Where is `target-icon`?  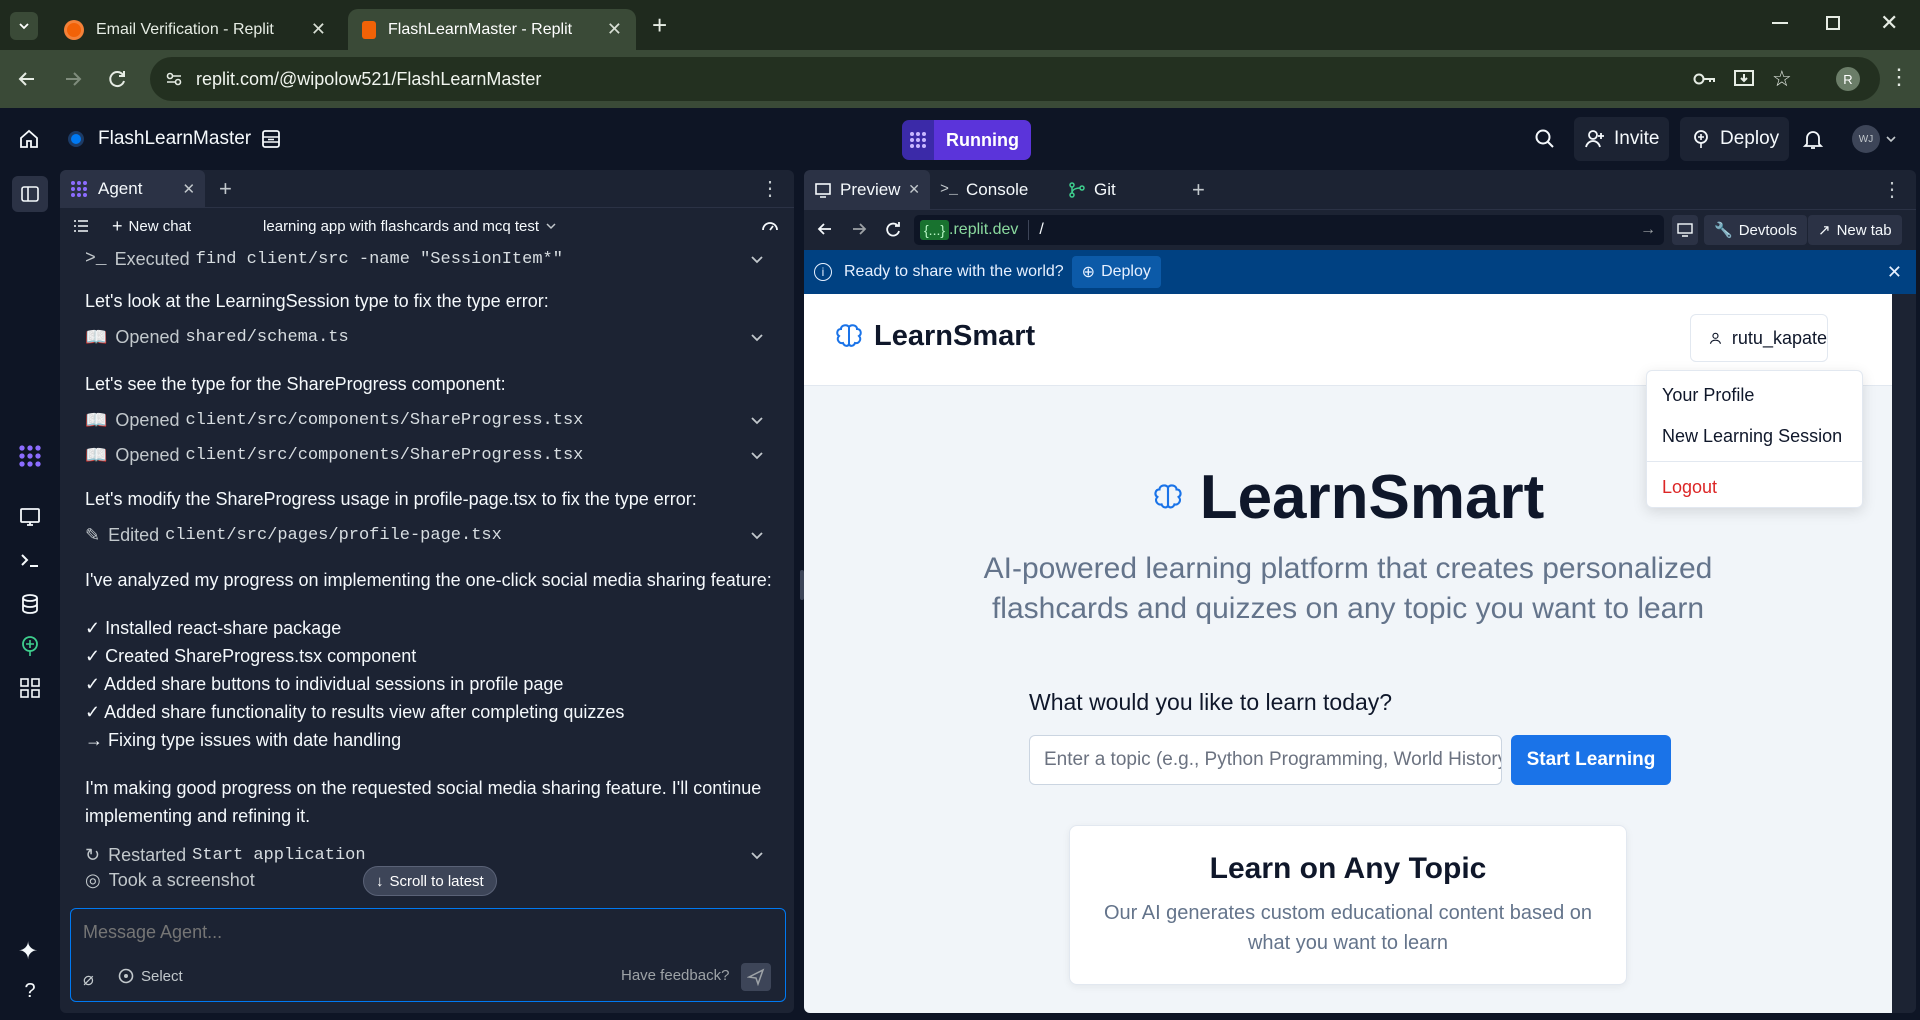 target-icon is located at coordinates (126, 976).